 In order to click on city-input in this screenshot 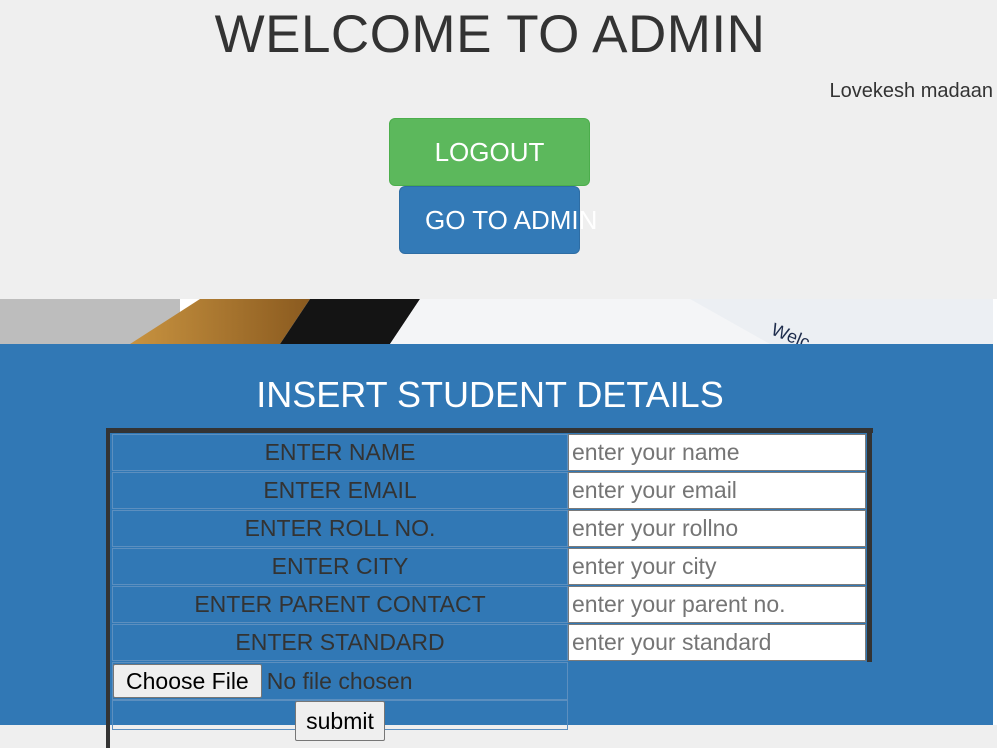, I will do `click(717, 566)`.